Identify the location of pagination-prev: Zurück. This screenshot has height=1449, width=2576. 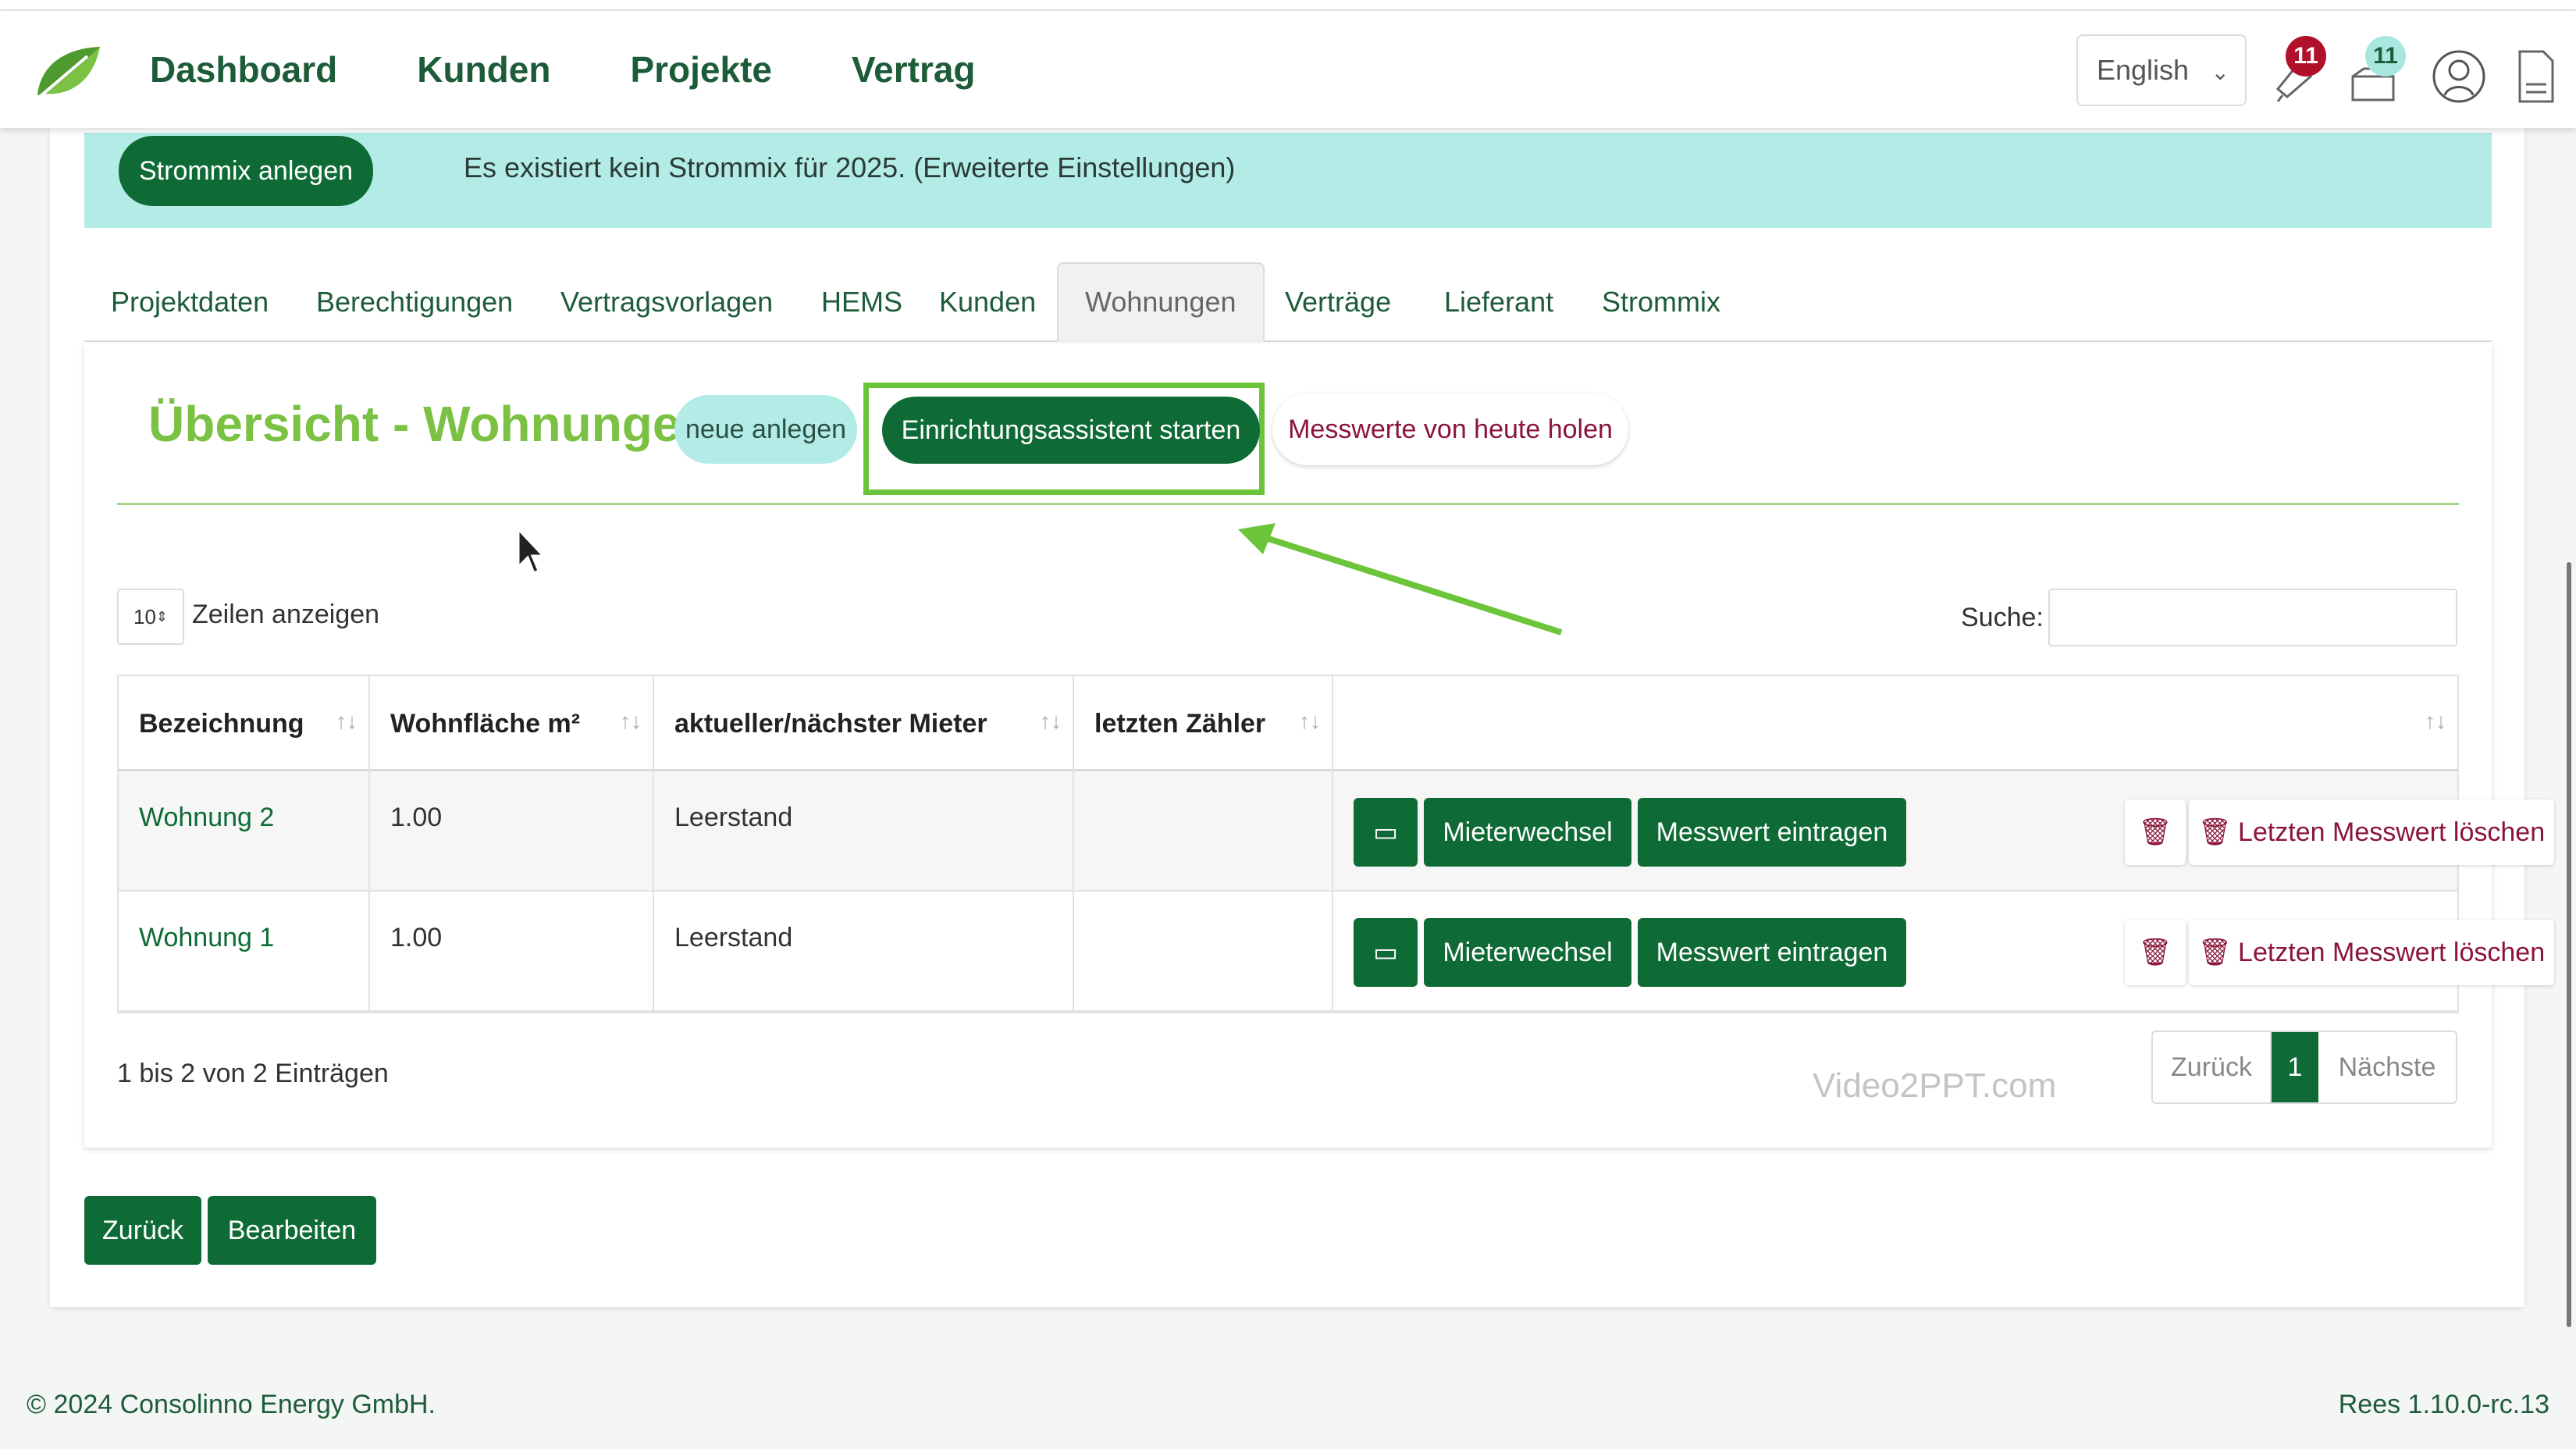
(2212, 1067).